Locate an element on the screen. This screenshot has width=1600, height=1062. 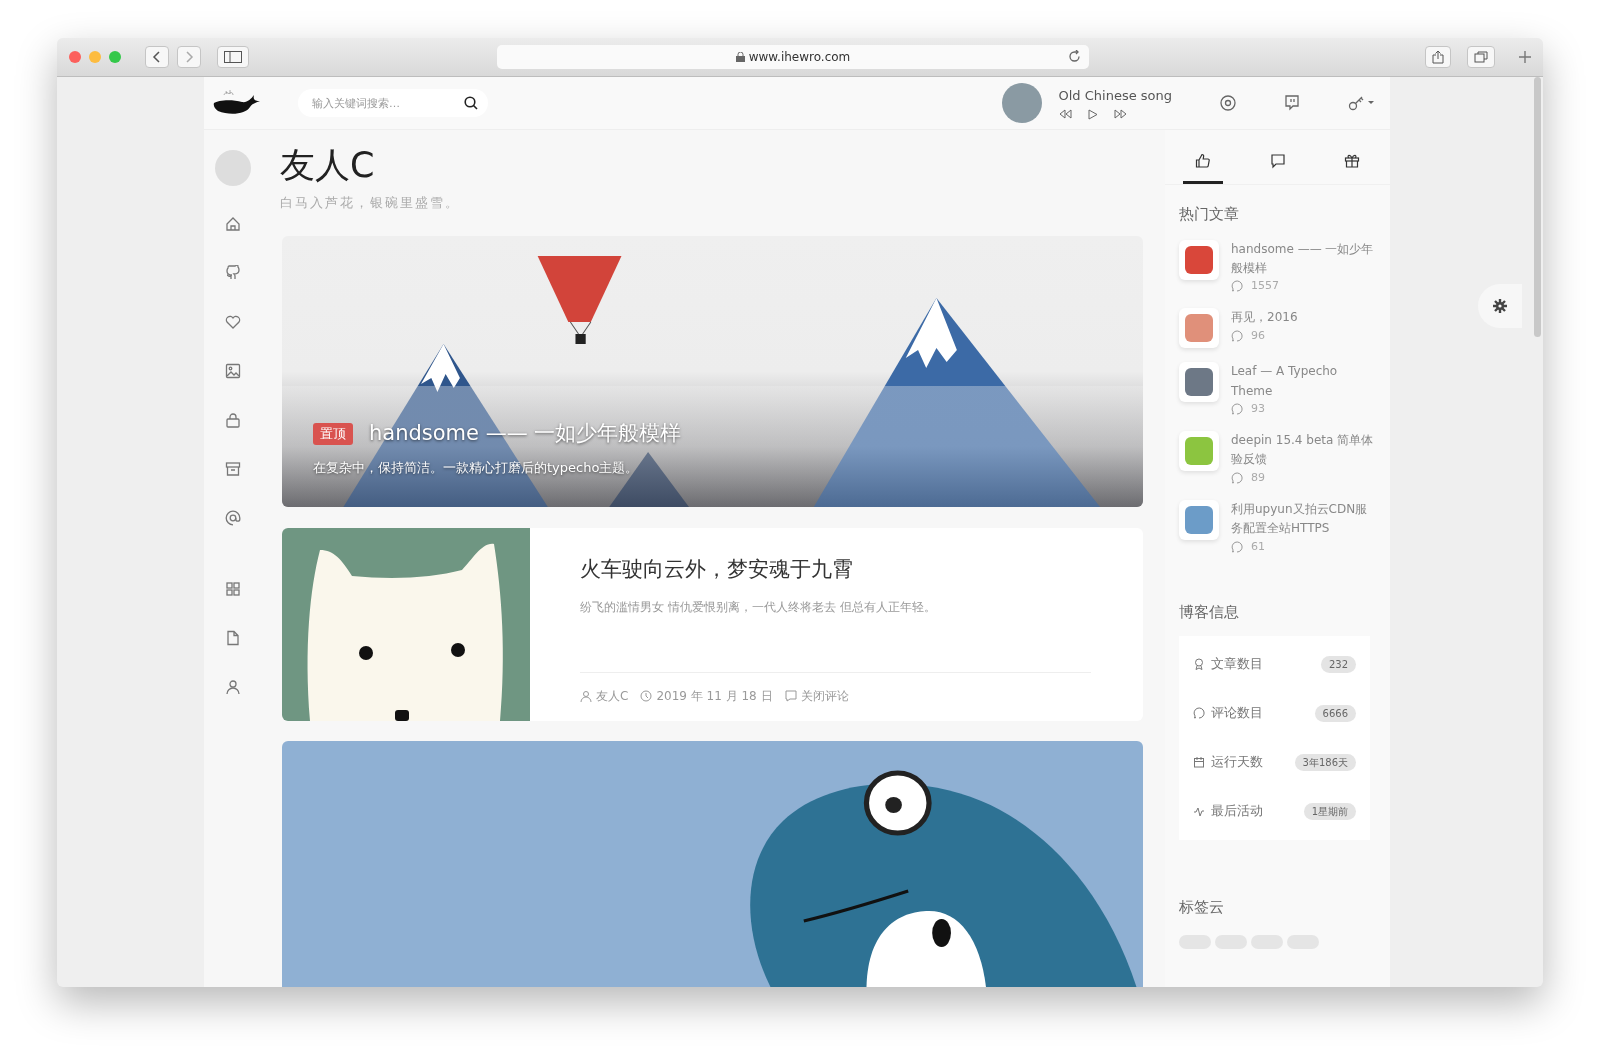
settings-icon is located at coordinates (1500, 306).